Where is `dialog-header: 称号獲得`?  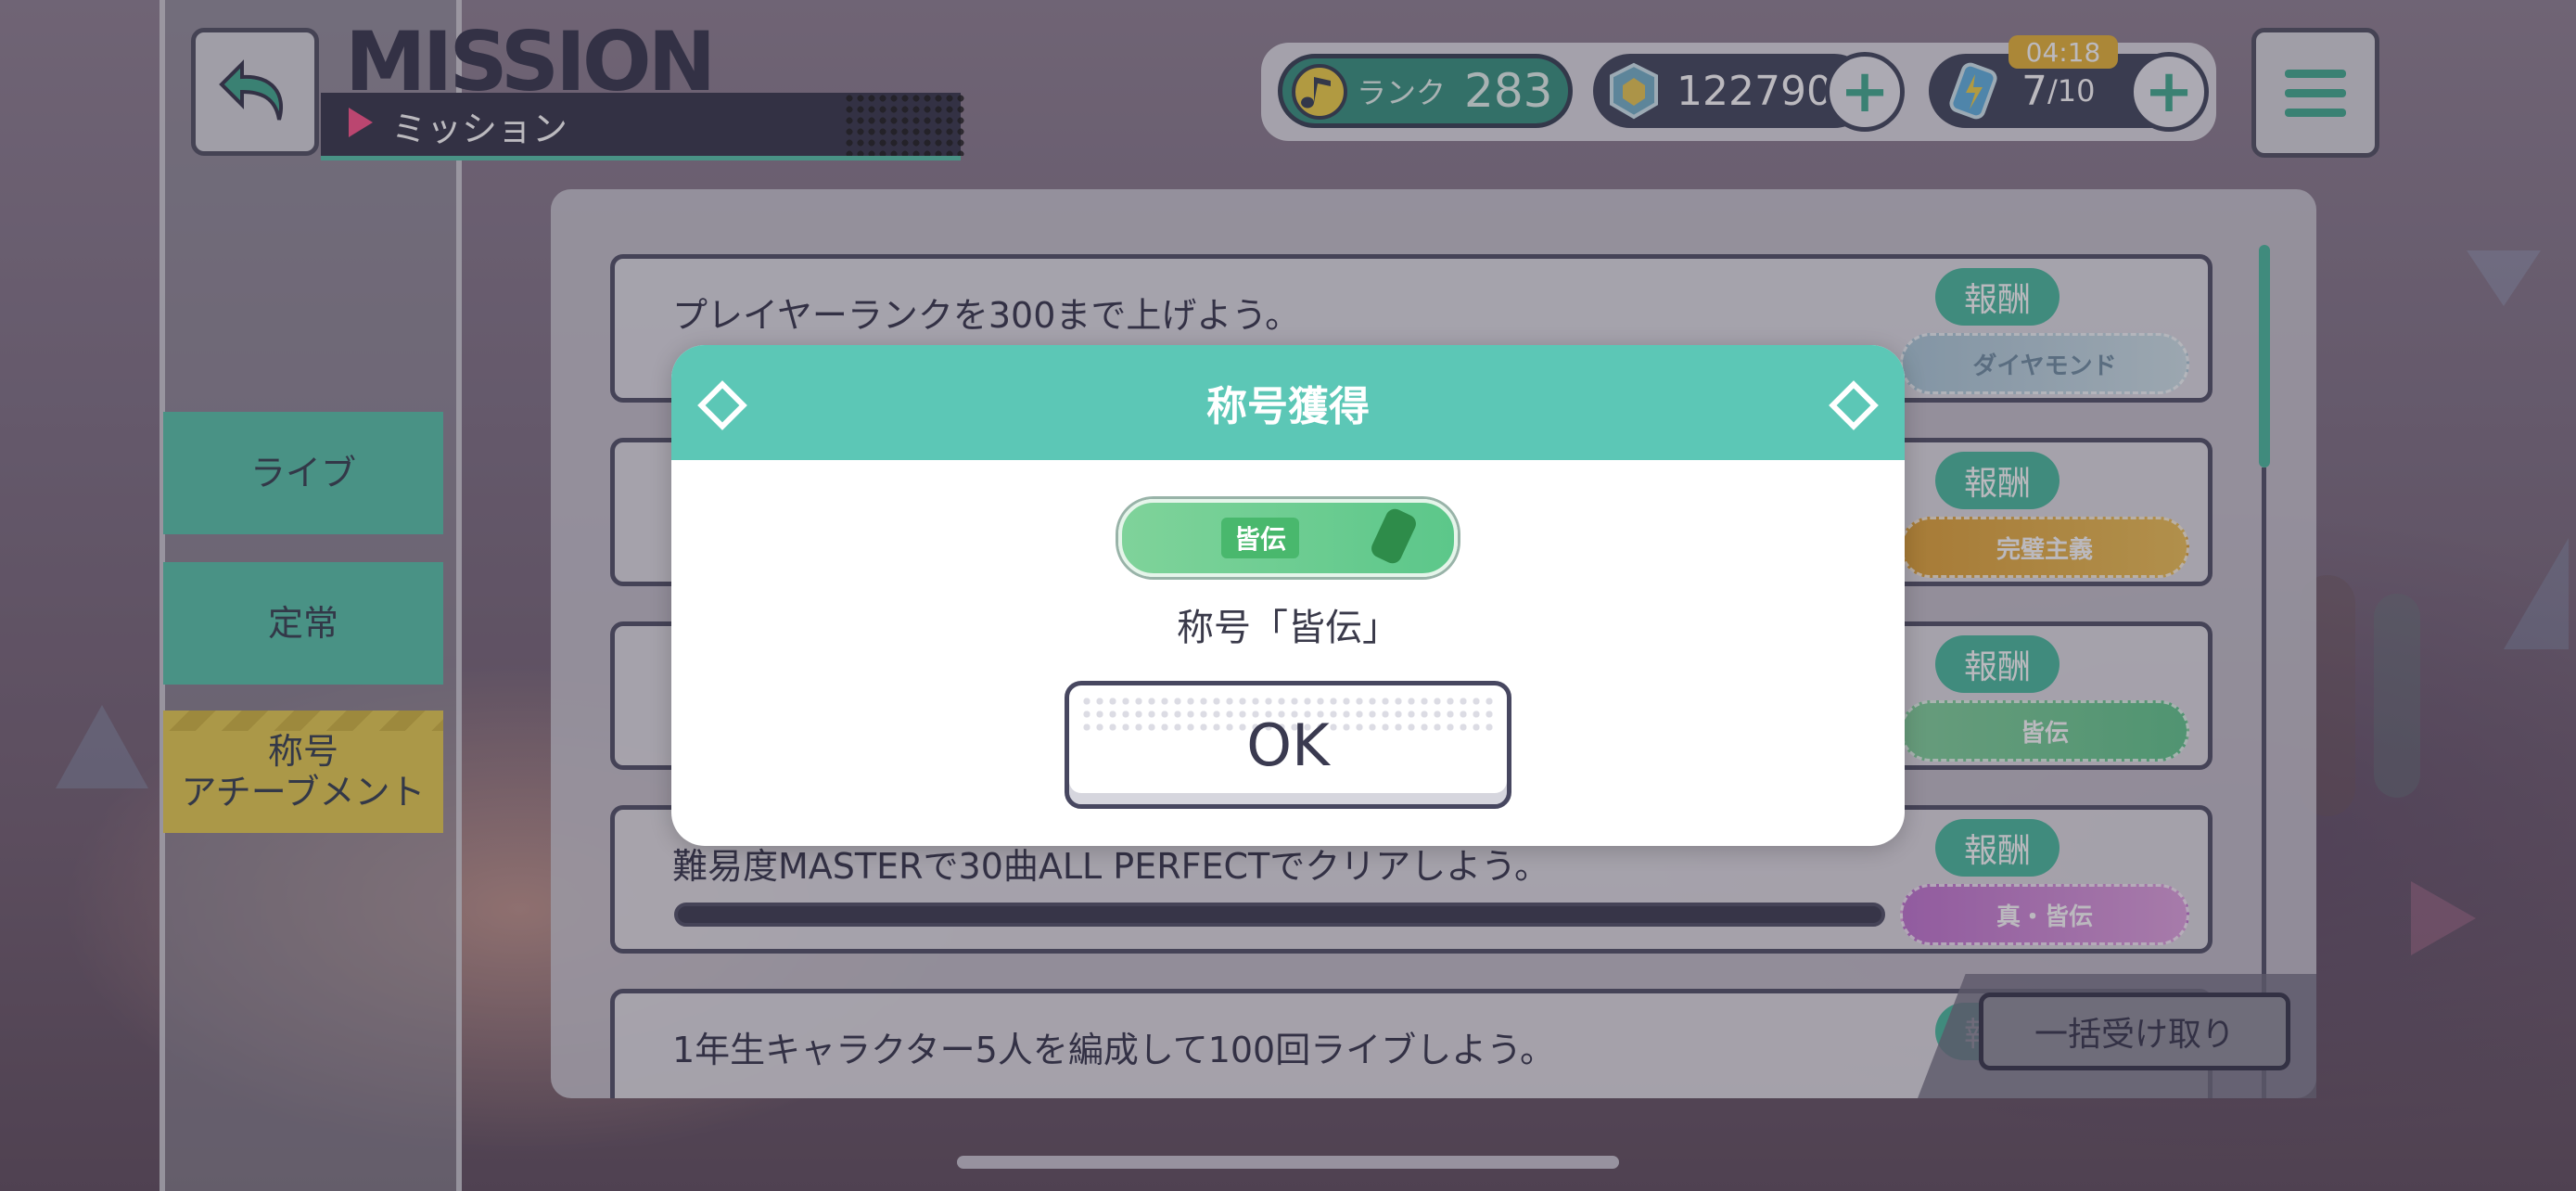
dialog-header: 称号獲得 is located at coordinates (1288, 402).